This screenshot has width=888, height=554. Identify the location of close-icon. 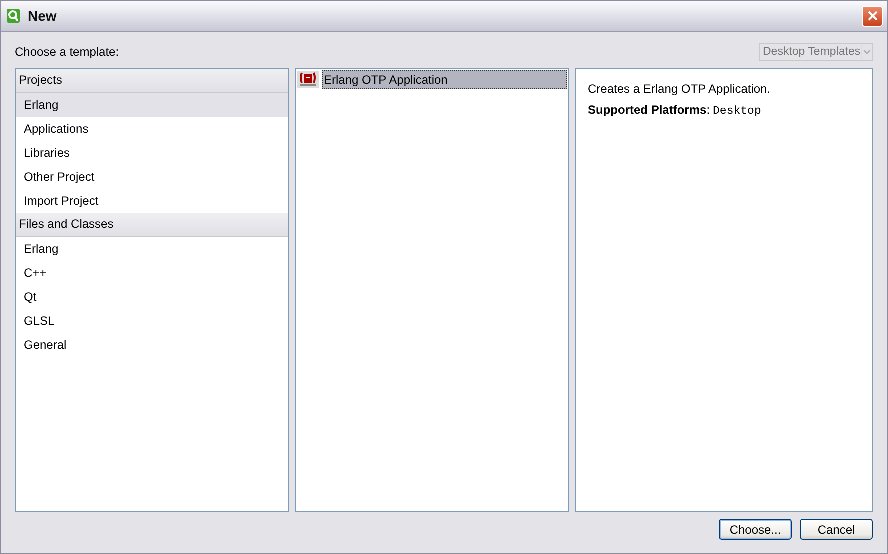
(873, 16).